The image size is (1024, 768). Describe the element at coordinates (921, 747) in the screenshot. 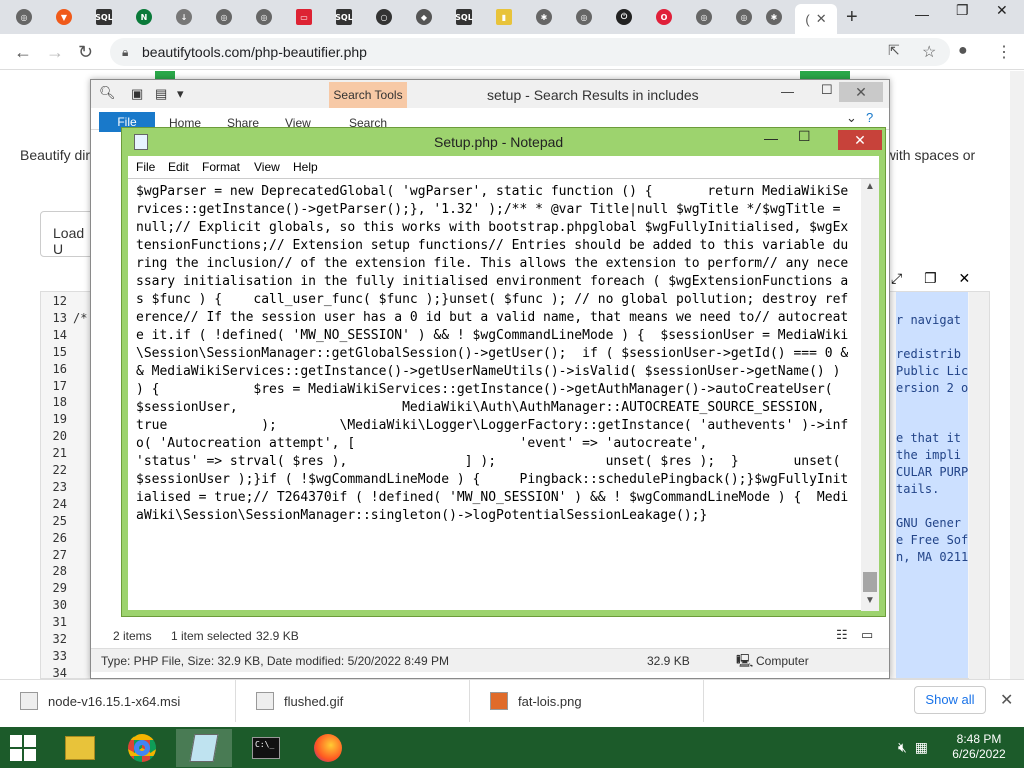

I see `network-icon: ▦` at that location.